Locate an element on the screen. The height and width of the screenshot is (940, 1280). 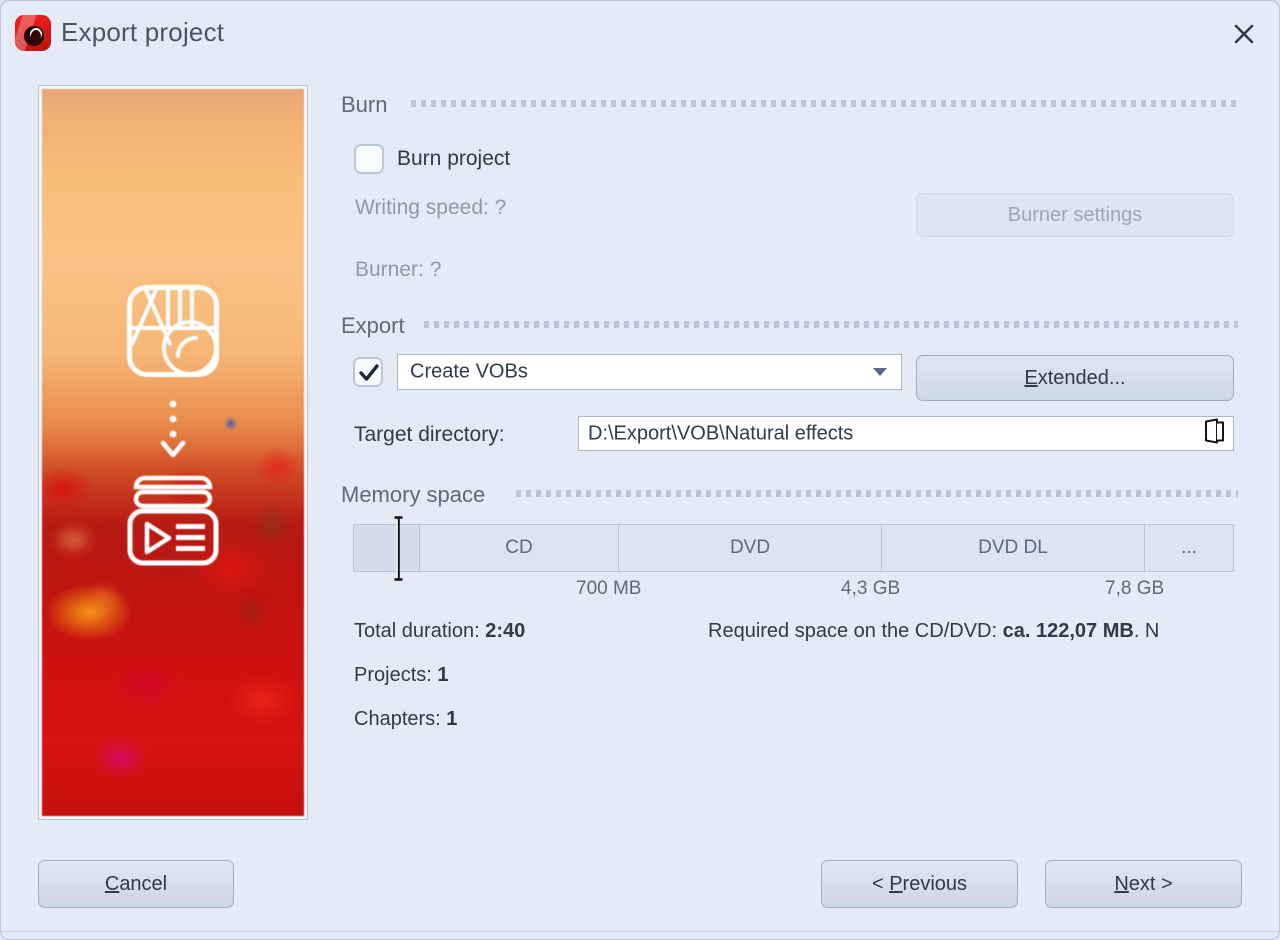
memory-segment-label: DVD DL is located at coordinates (1013, 547).